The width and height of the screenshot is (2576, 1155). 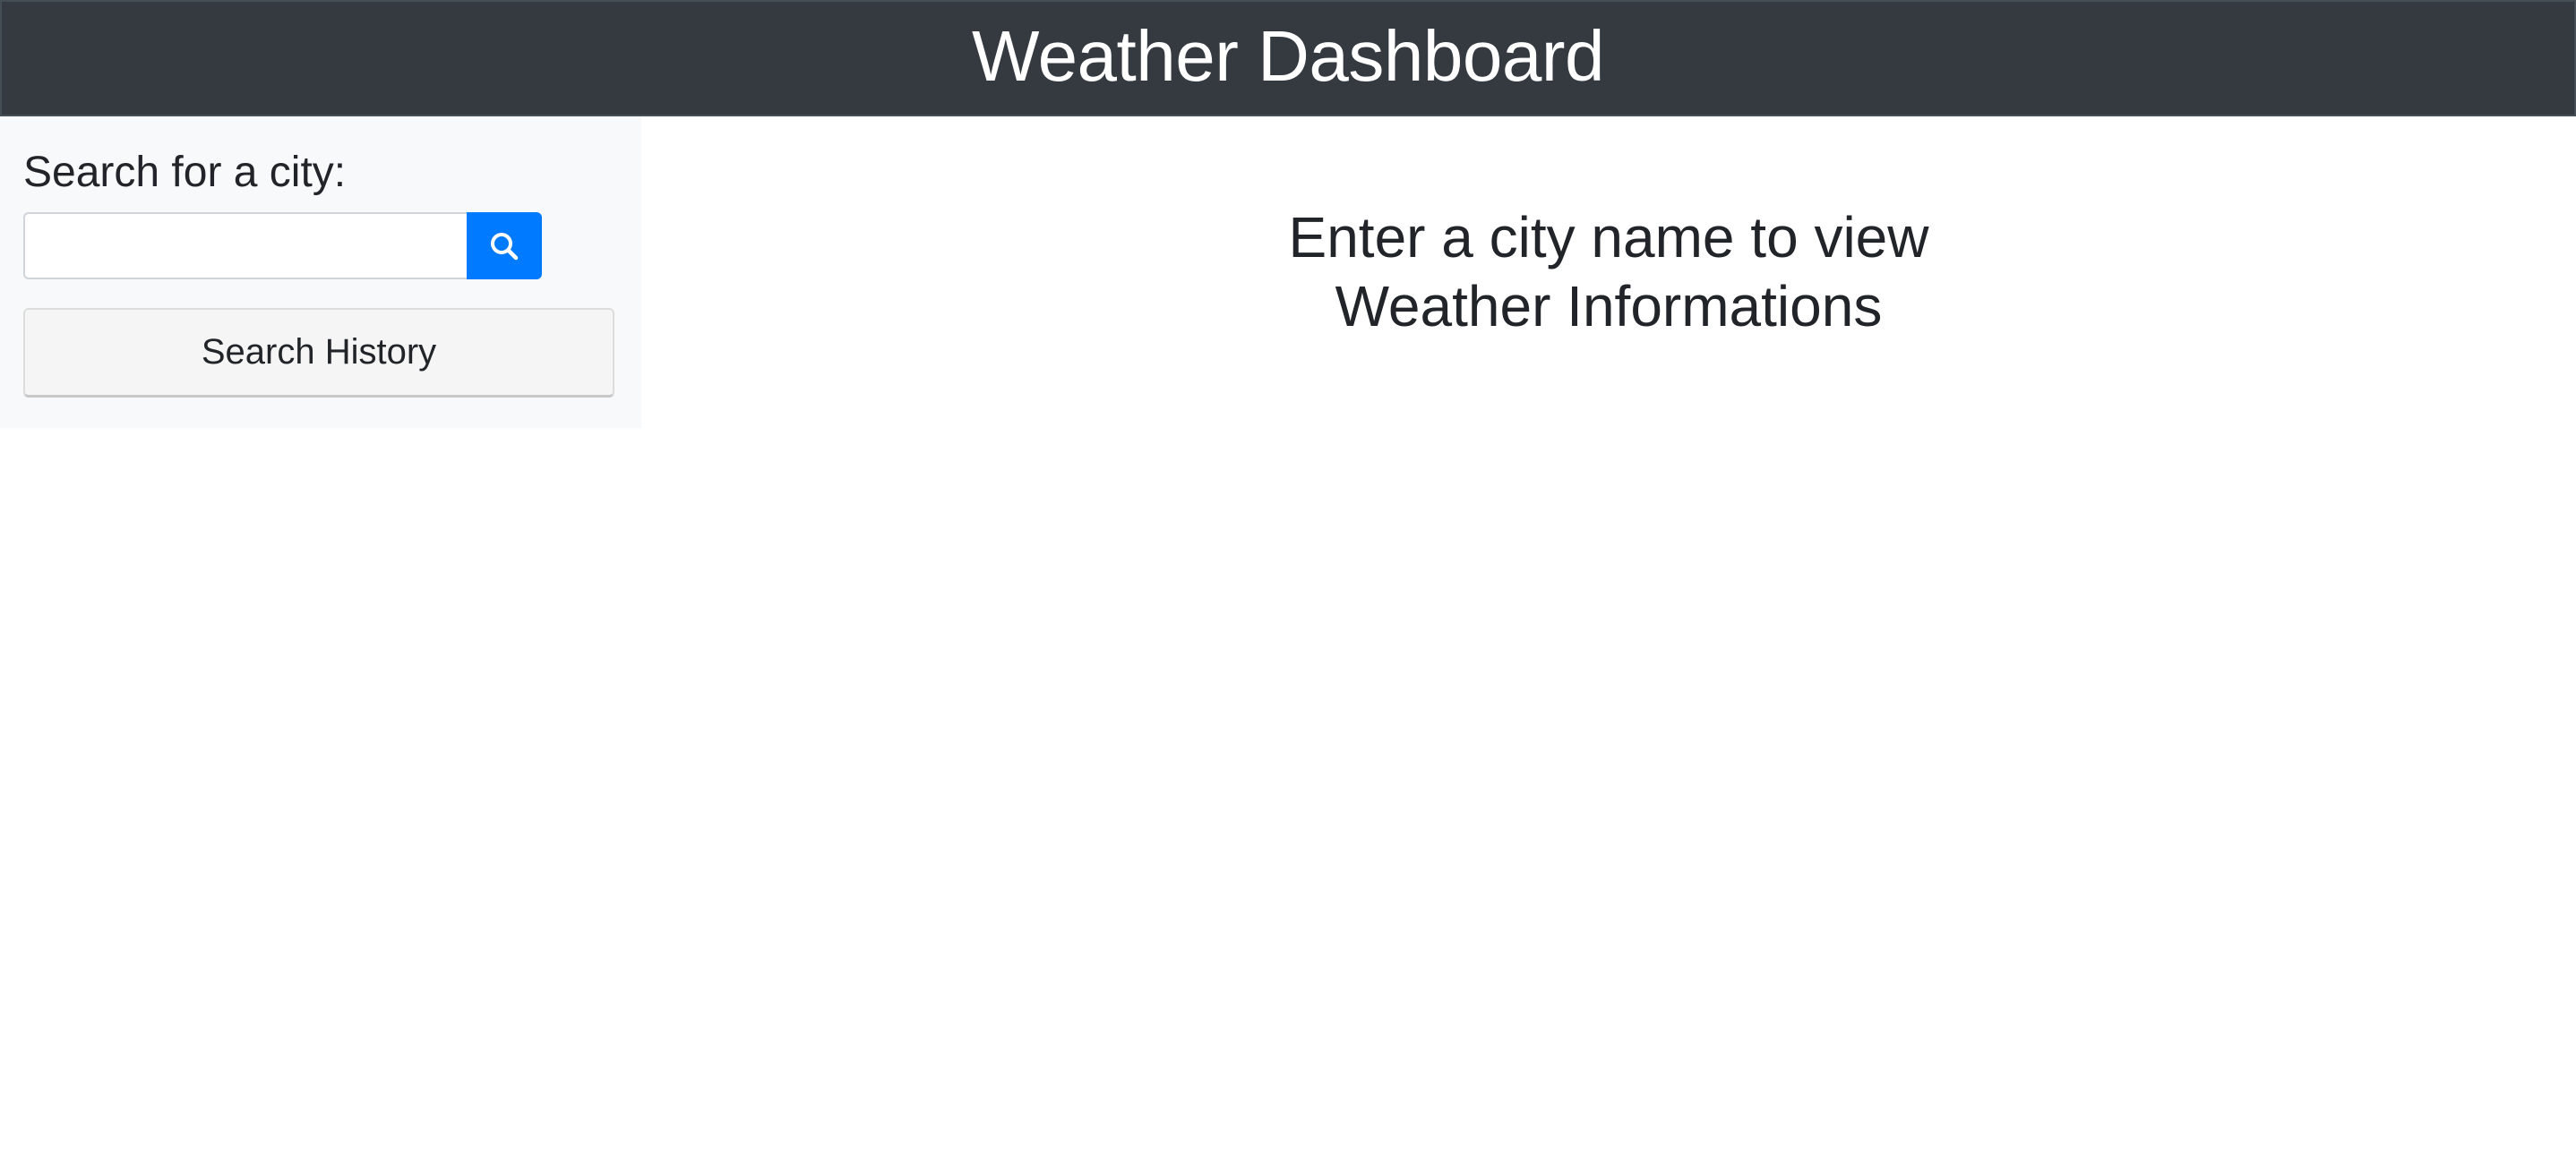 I want to click on app-header: Weather Dashboard, so click(x=1288, y=58).